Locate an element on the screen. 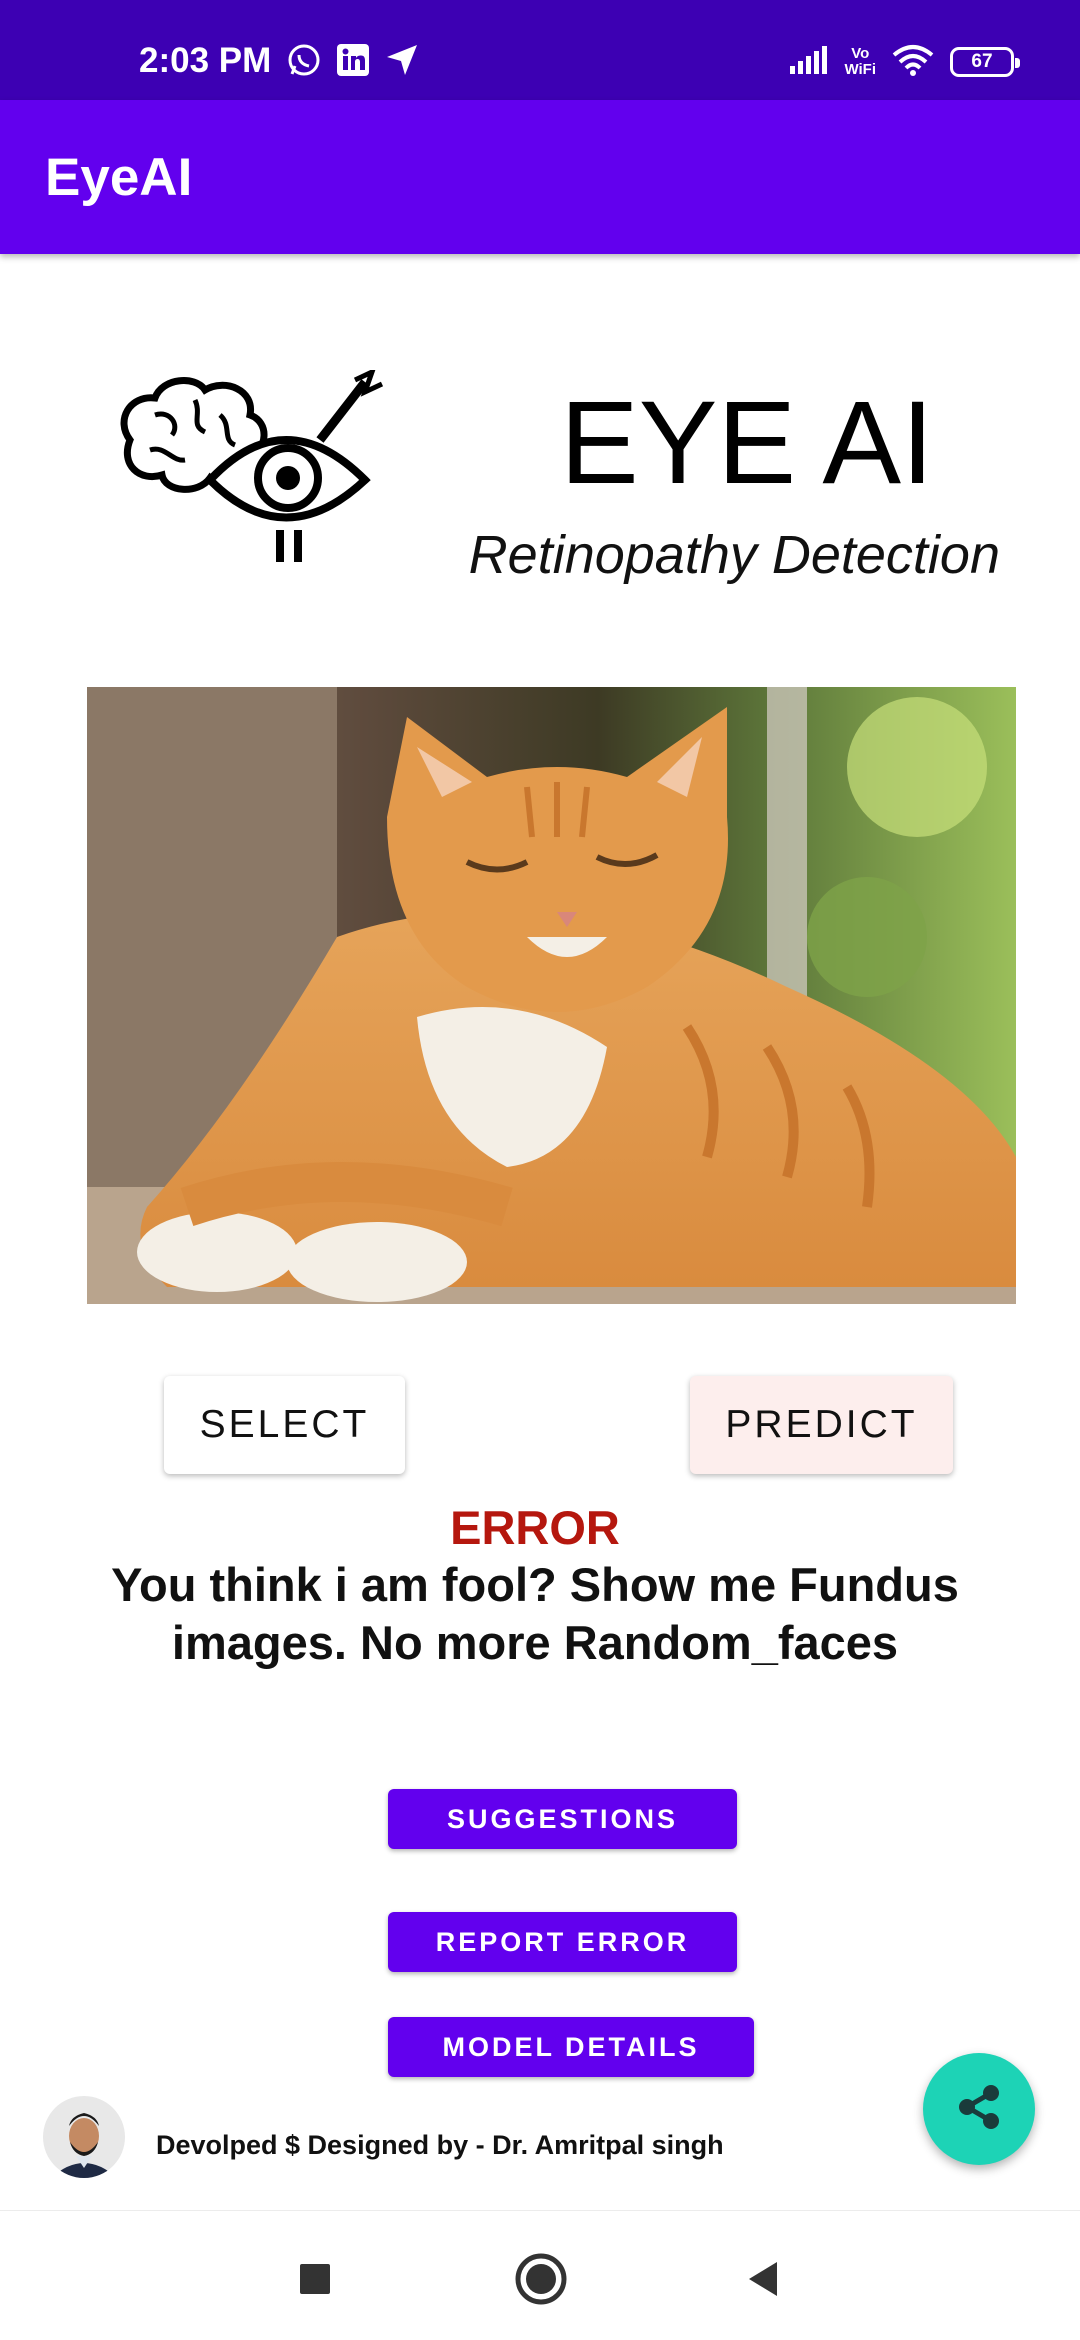  share-icon is located at coordinates (979, 2109).